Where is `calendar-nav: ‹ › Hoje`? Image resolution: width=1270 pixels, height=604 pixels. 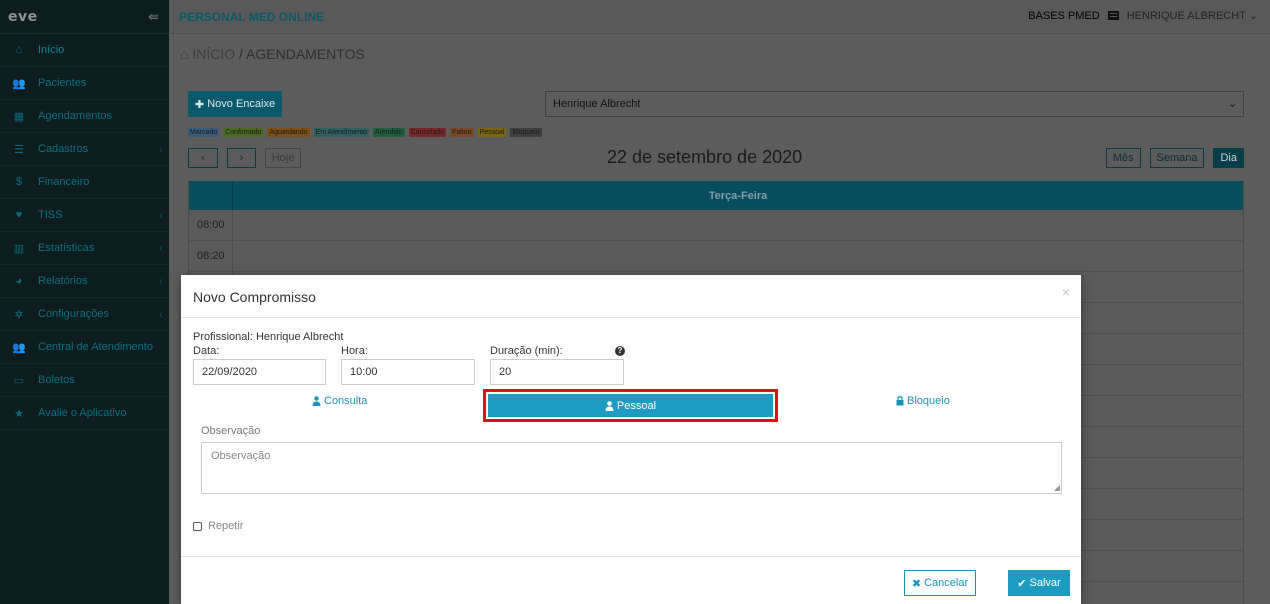 calendar-nav: ‹ › Hoje is located at coordinates (244, 158).